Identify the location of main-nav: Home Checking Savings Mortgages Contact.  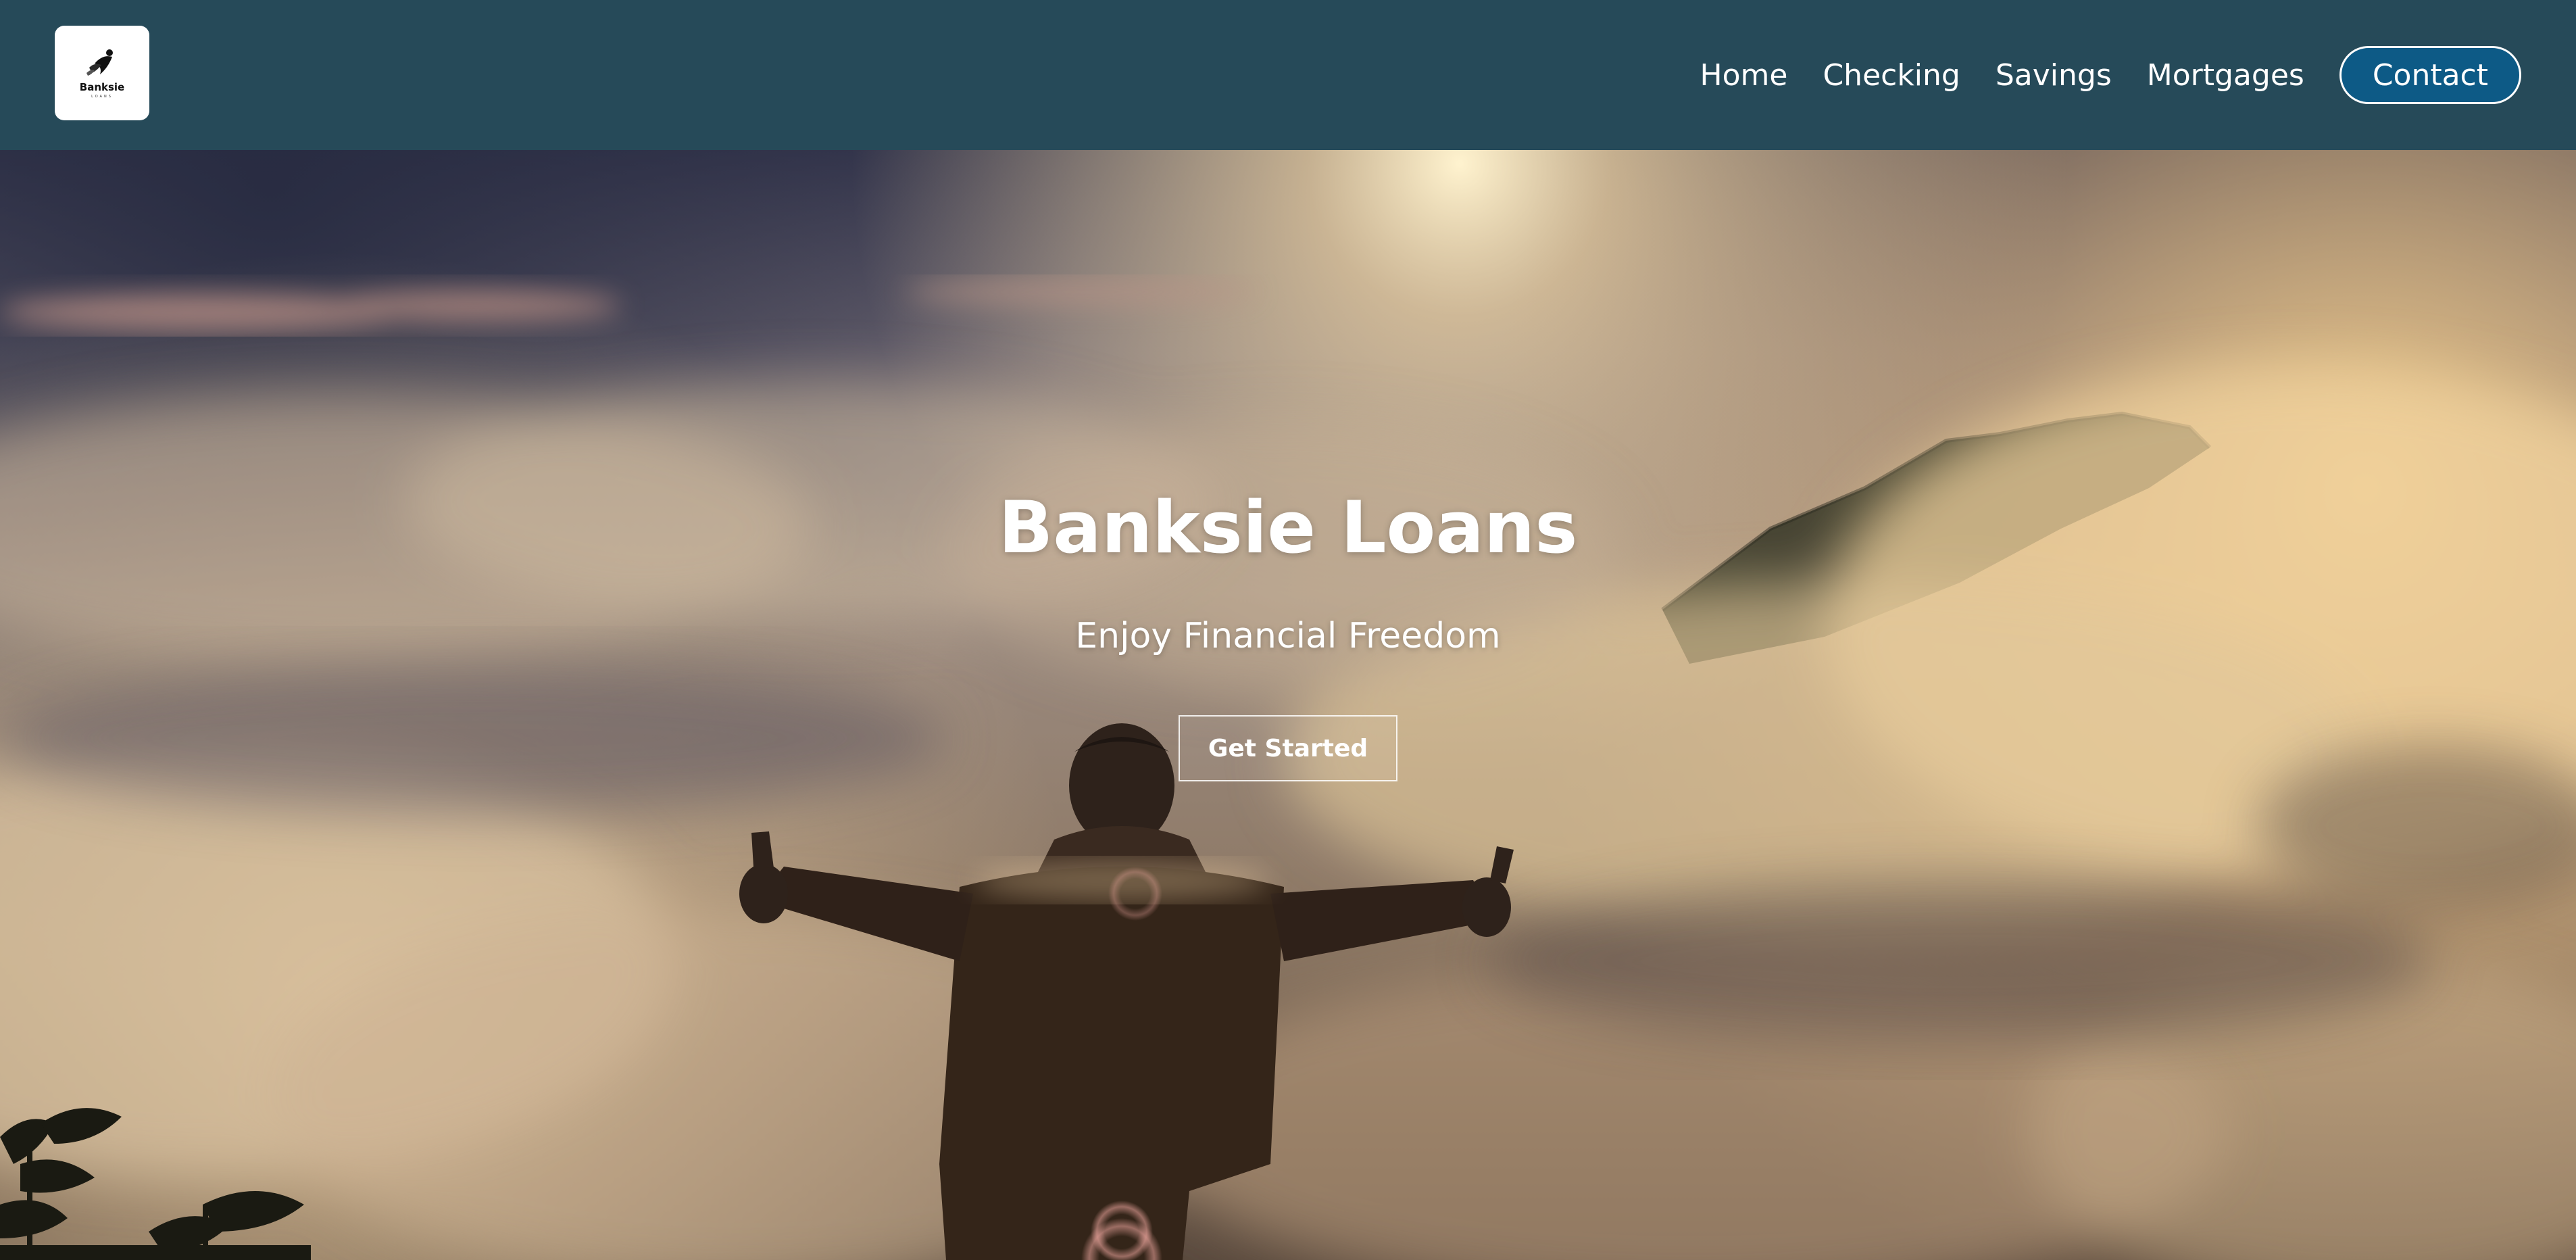
(2093, 75).